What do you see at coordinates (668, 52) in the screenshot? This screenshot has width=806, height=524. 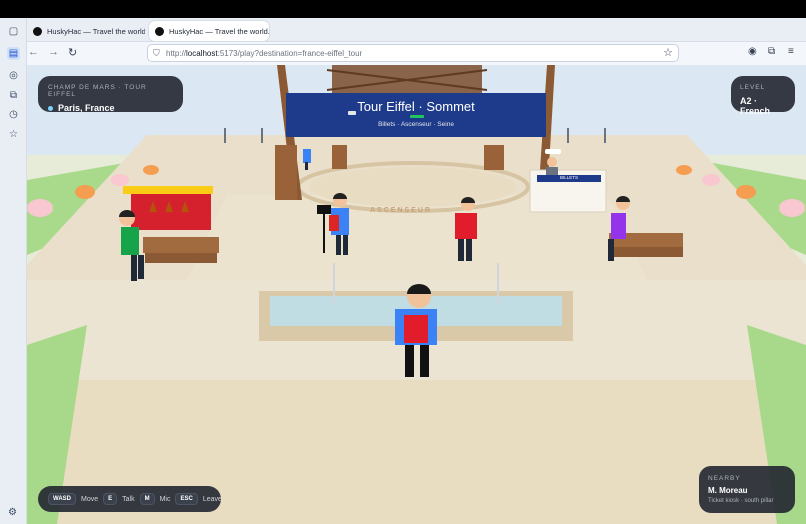 I see `bookmark-star-icon: ☆` at bounding box center [668, 52].